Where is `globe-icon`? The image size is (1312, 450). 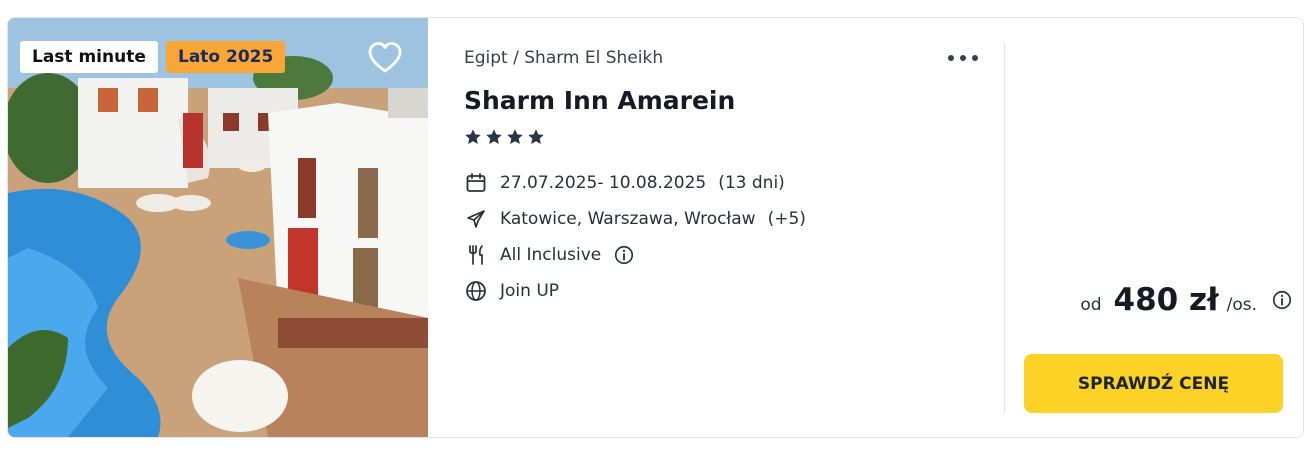
globe-icon is located at coordinates (476, 291).